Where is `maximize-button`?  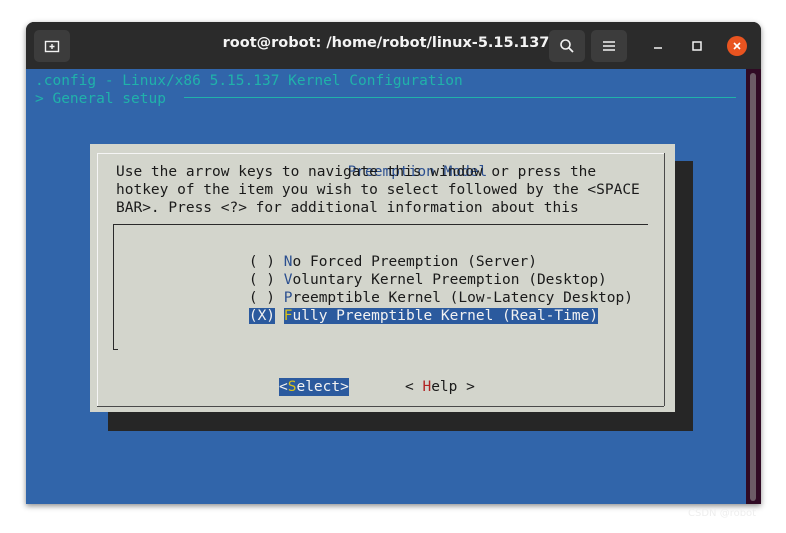
maximize-button is located at coordinates (697, 46).